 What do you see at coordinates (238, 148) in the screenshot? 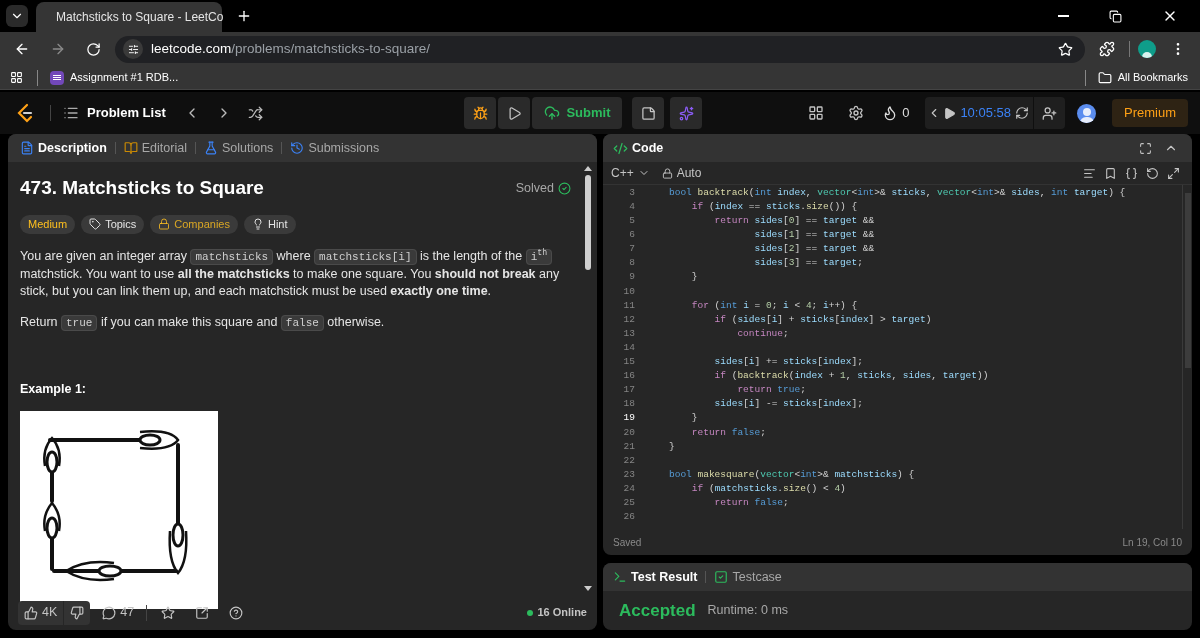
I see `panel-tab: Solutions` at bounding box center [238, 148].